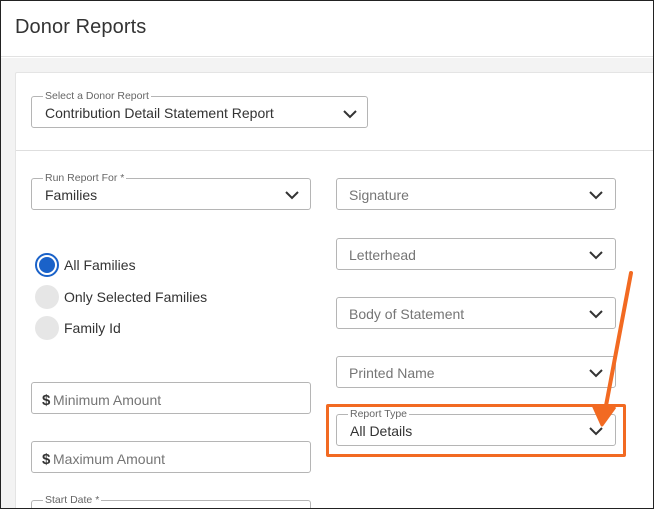  What do you see at coordinates (71, 195) in the screenshot?
I see `run-report-for-value: Families` at bounding box center [71, 195].